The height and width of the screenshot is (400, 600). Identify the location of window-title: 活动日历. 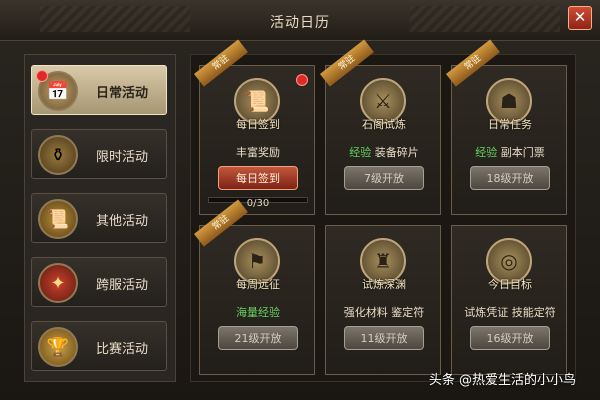
(300, 23).